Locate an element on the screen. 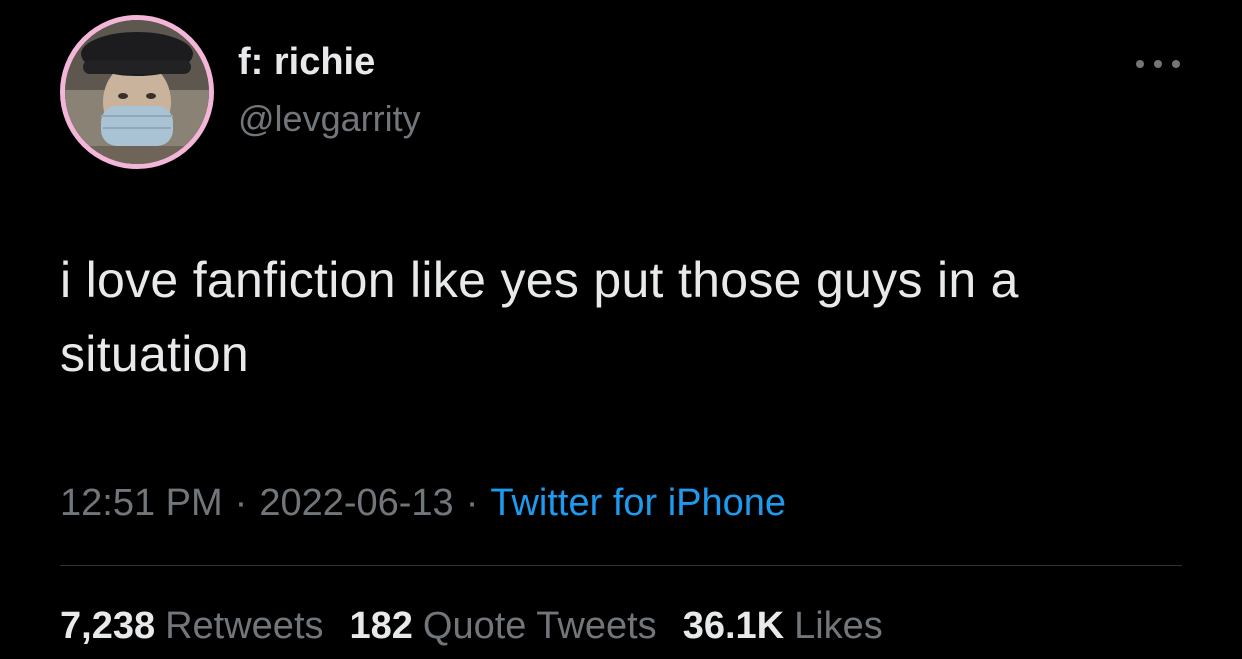  quote-tweets-stat: 182 Quote Tweets is located at coordinates (503, 626).